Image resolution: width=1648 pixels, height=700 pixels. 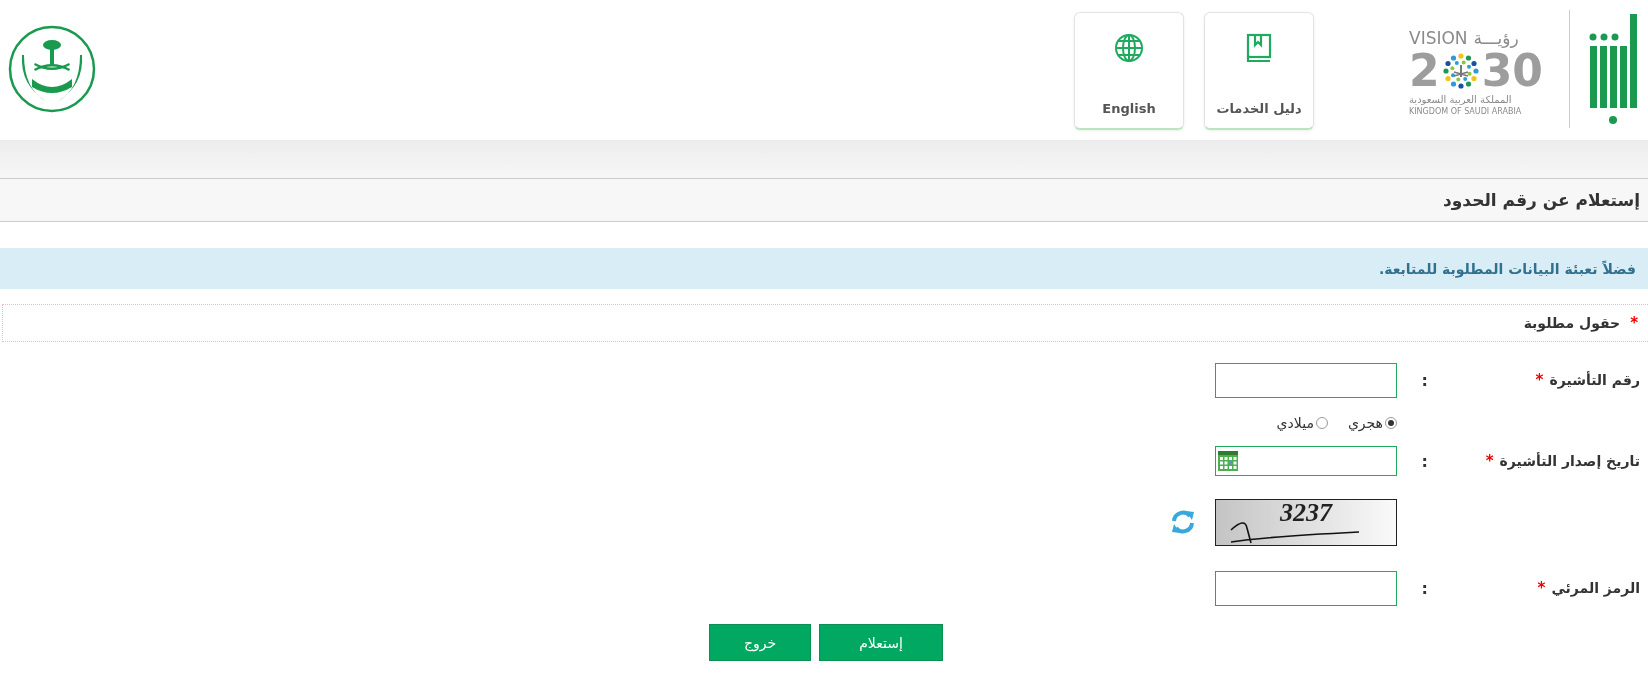 I want to click on globe-icon, so click(x=1129, y=48).